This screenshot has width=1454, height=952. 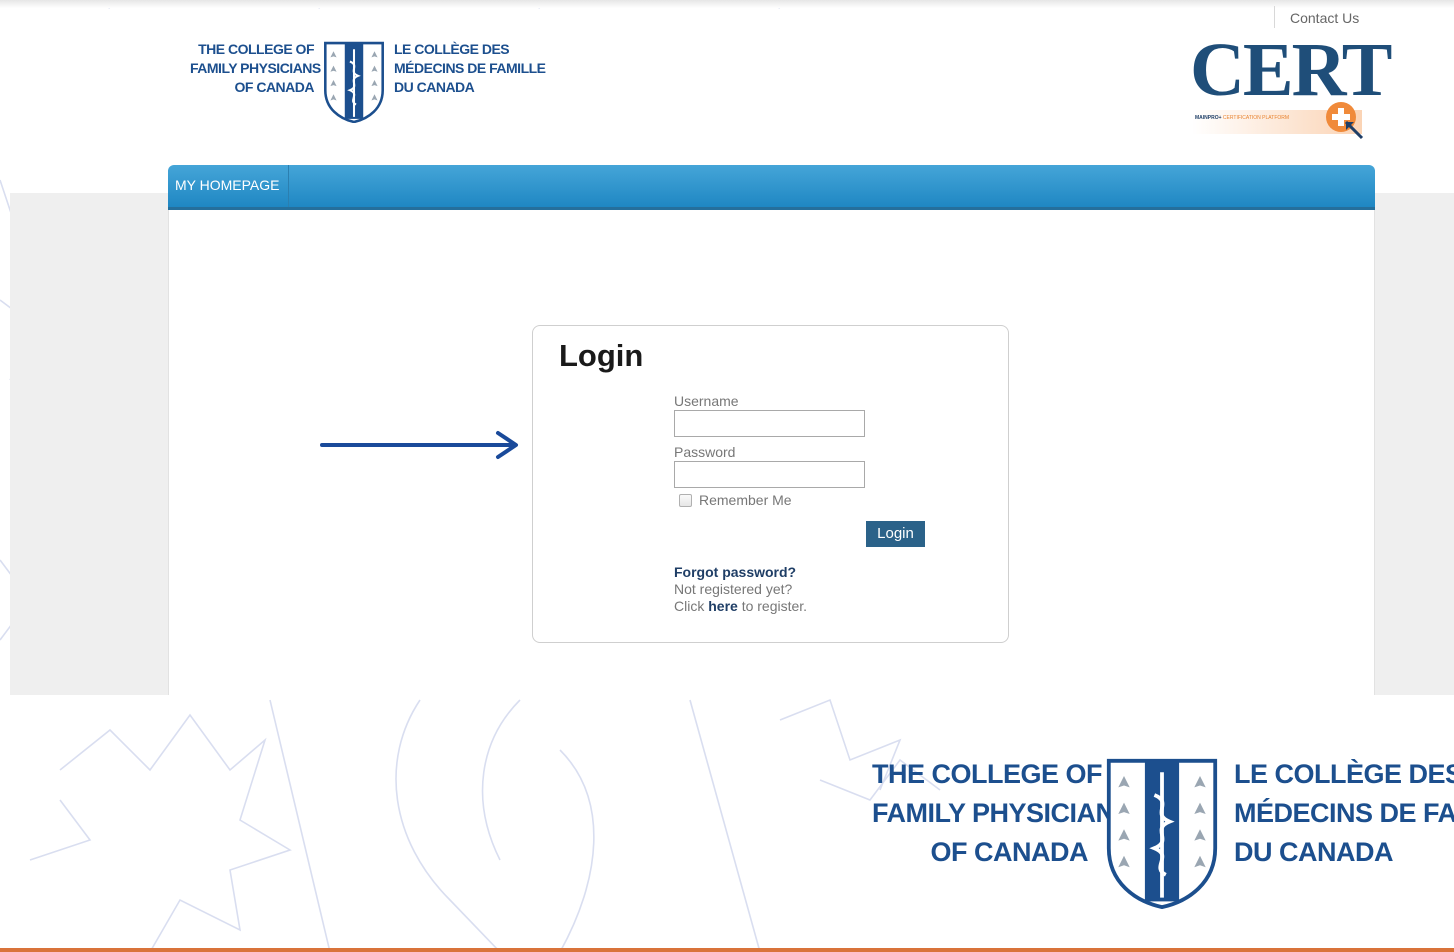 What do you see at coordinates (723, 606) in the screenshot?
I see `register-here-link: here` at bounding box center [723, 606].